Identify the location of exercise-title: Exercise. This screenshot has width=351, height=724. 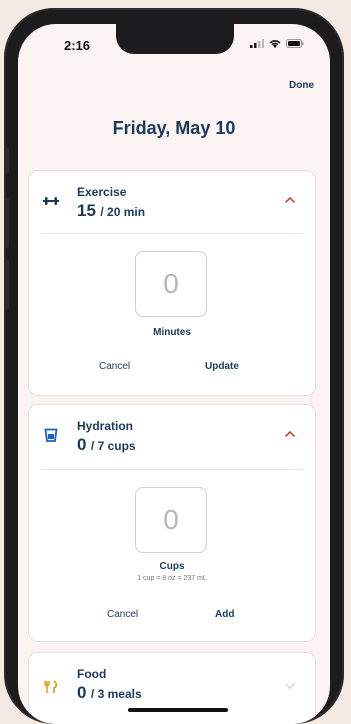
(102, 192).